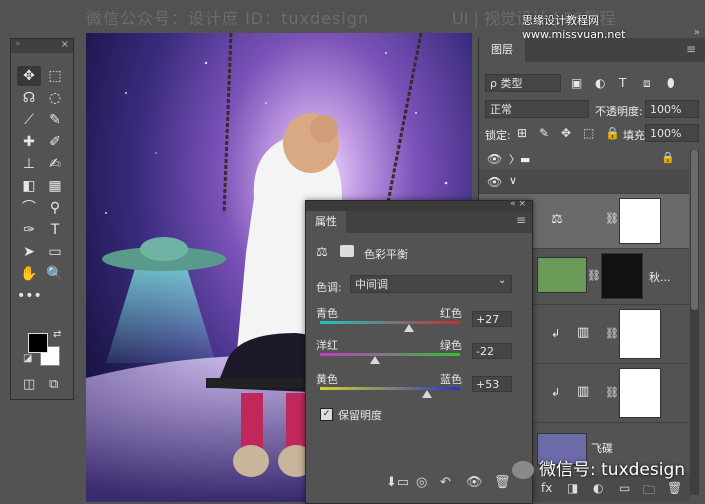 This screenshot has height=504, width=705. What do you see at coordinates (324, 129) in the screenshot?
I see `girl-bun` at bounding box center [324, 129].